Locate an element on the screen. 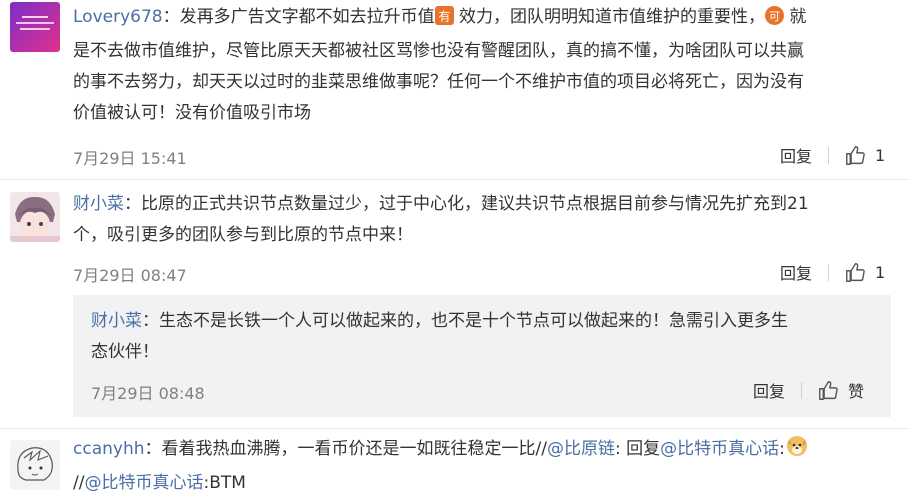 The image size is (909, 501). comment-username: Lovery678 is located at coordinates (118, 17).